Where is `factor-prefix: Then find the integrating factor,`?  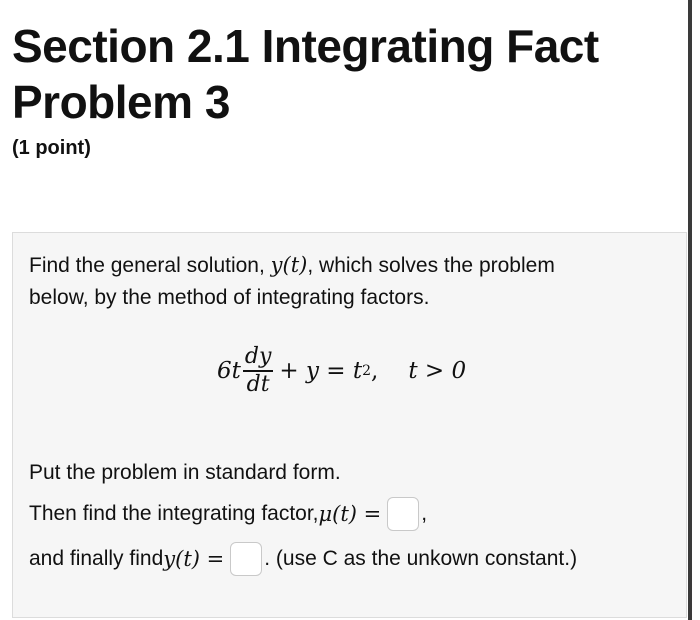 factor-prefix: Then find the integrating factor, is located at coordinates (174, 513).